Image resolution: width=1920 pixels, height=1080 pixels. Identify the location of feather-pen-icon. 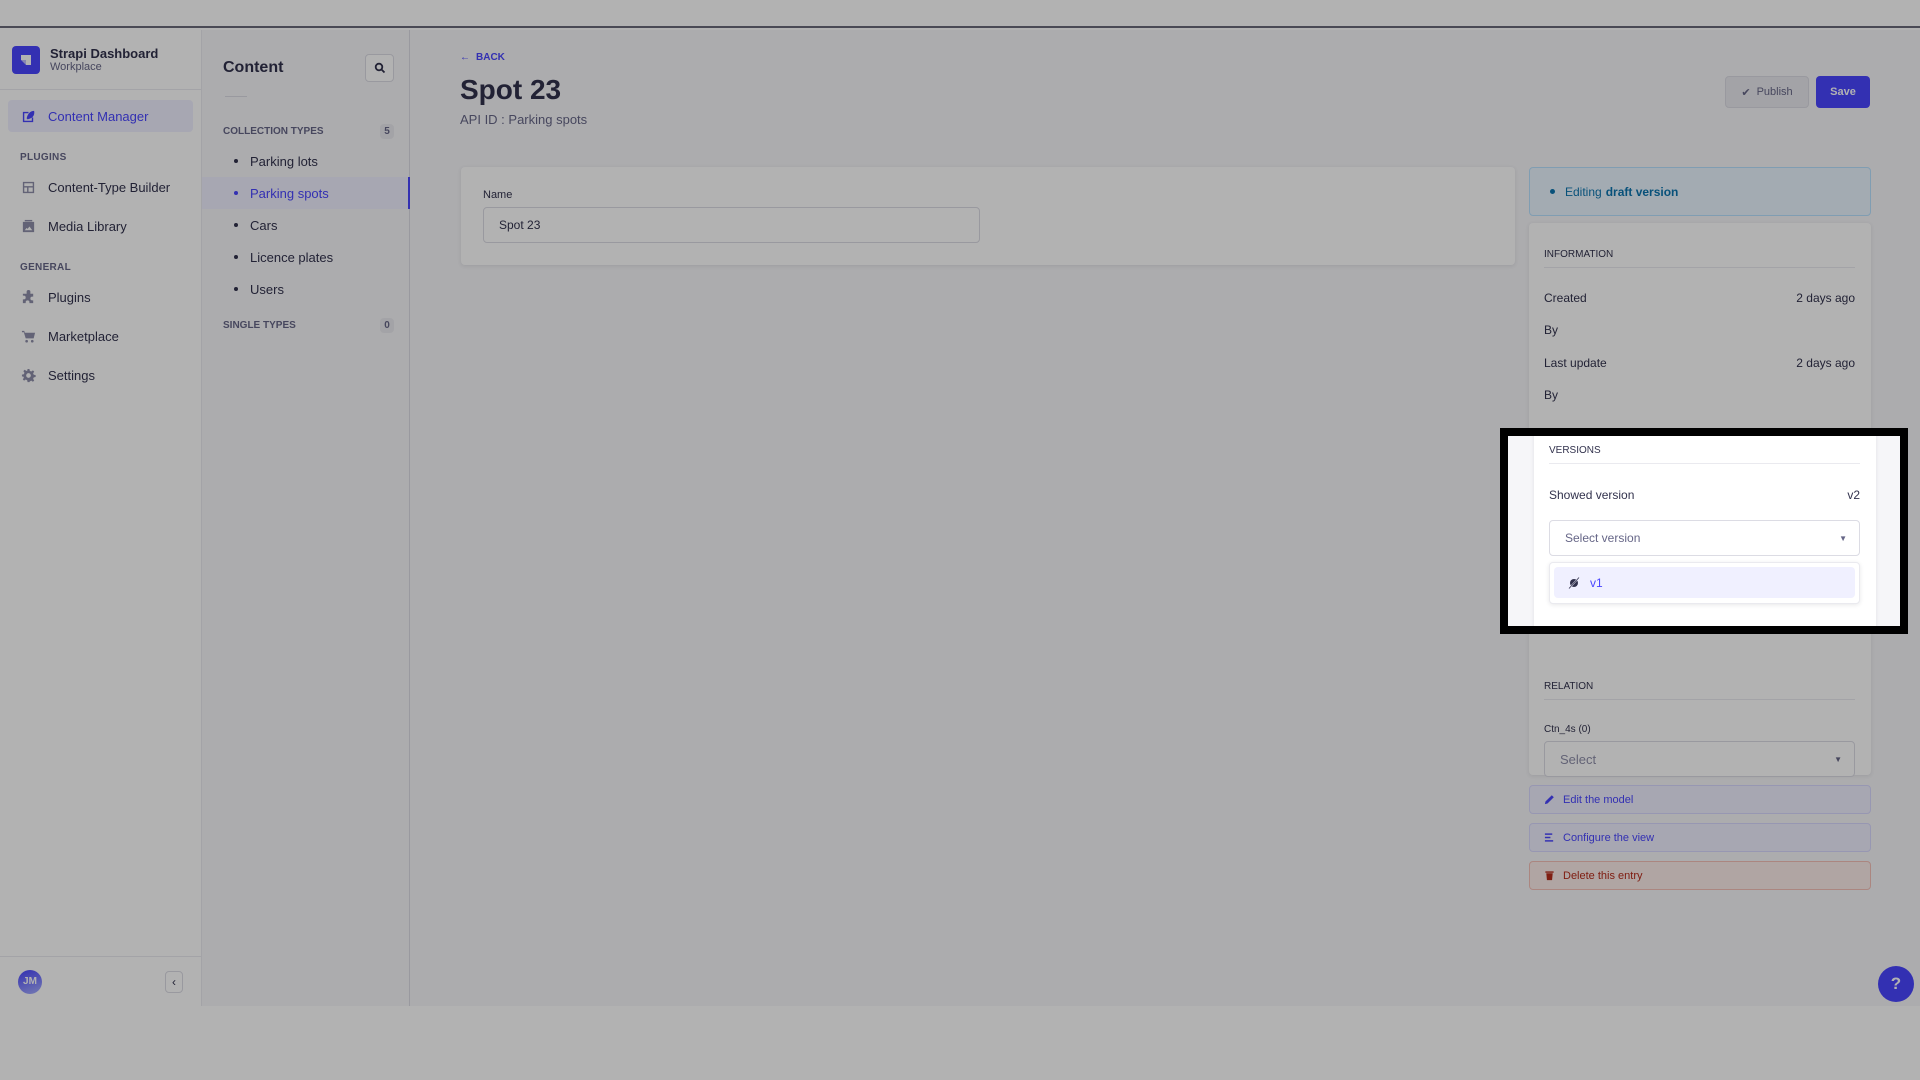
(28, 116).